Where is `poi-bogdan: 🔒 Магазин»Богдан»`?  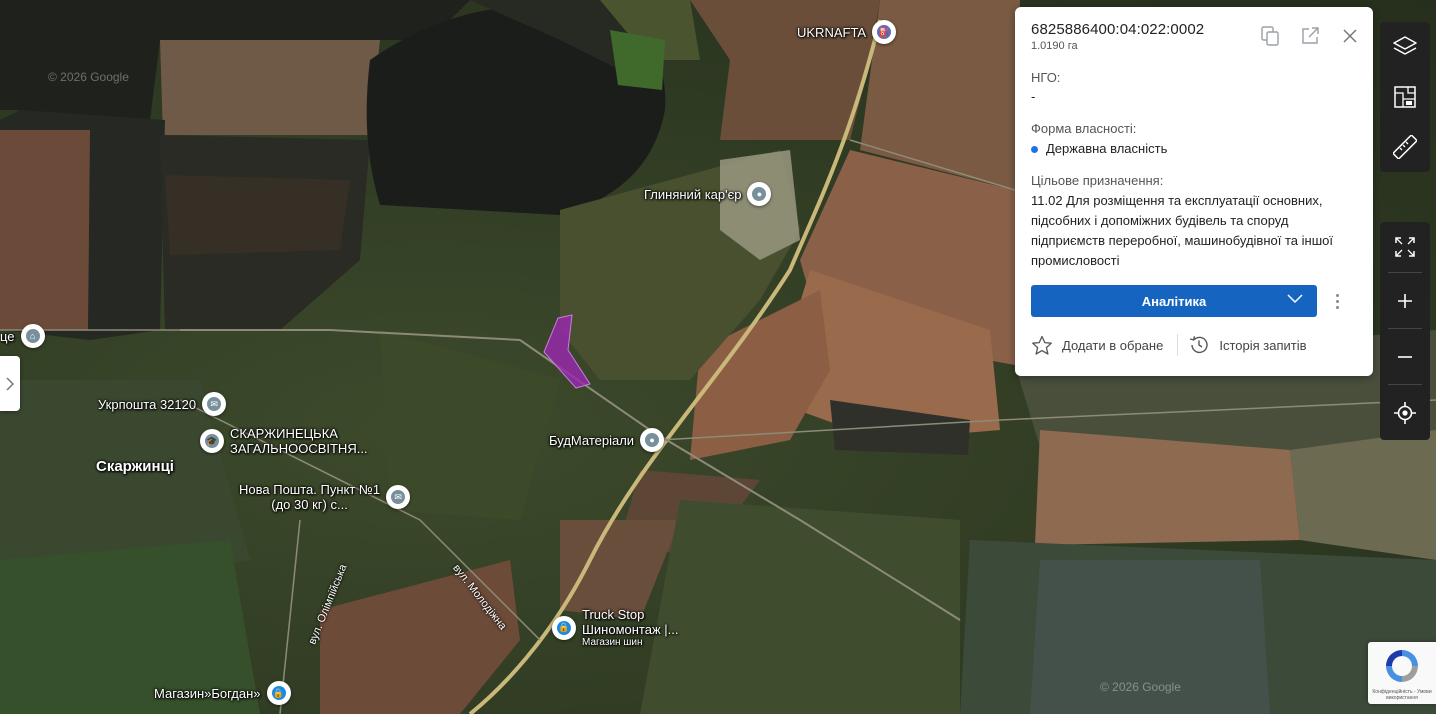 poi-bogdan: 🔒 Магазин»Богдан» is located at coordinates (222, 693).